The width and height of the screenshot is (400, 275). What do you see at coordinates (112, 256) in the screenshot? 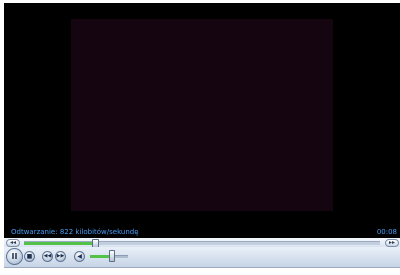
I see `volume-thumb` at bounding box center [112, 256].